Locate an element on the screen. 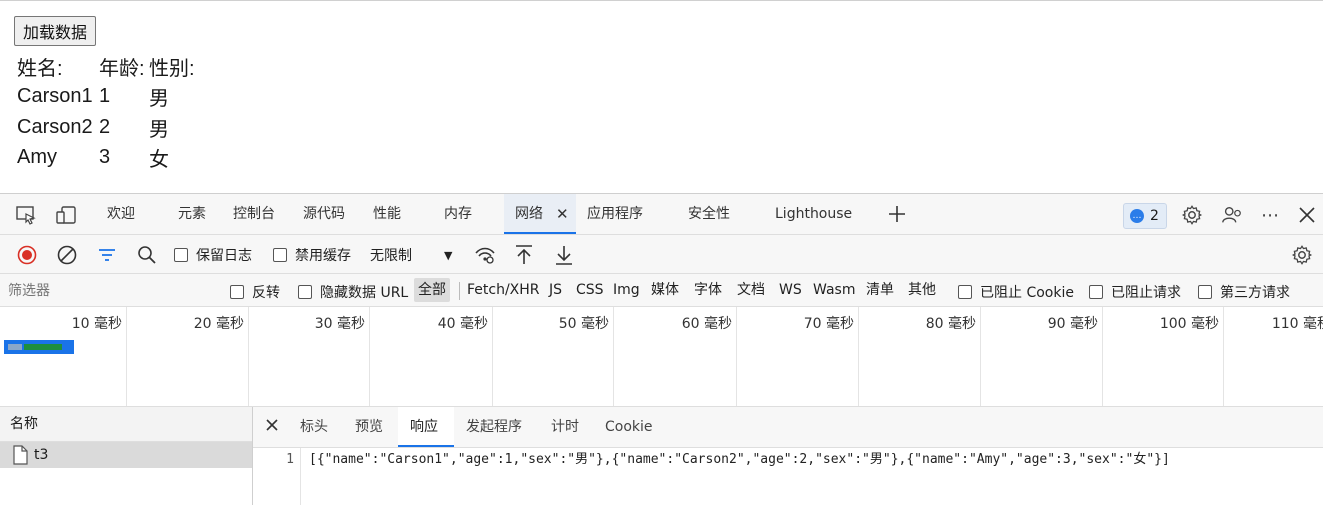 This screenshot has width=1323, height=505. tick-label: 110 毫秒 is located at coordinates (1297, 324).